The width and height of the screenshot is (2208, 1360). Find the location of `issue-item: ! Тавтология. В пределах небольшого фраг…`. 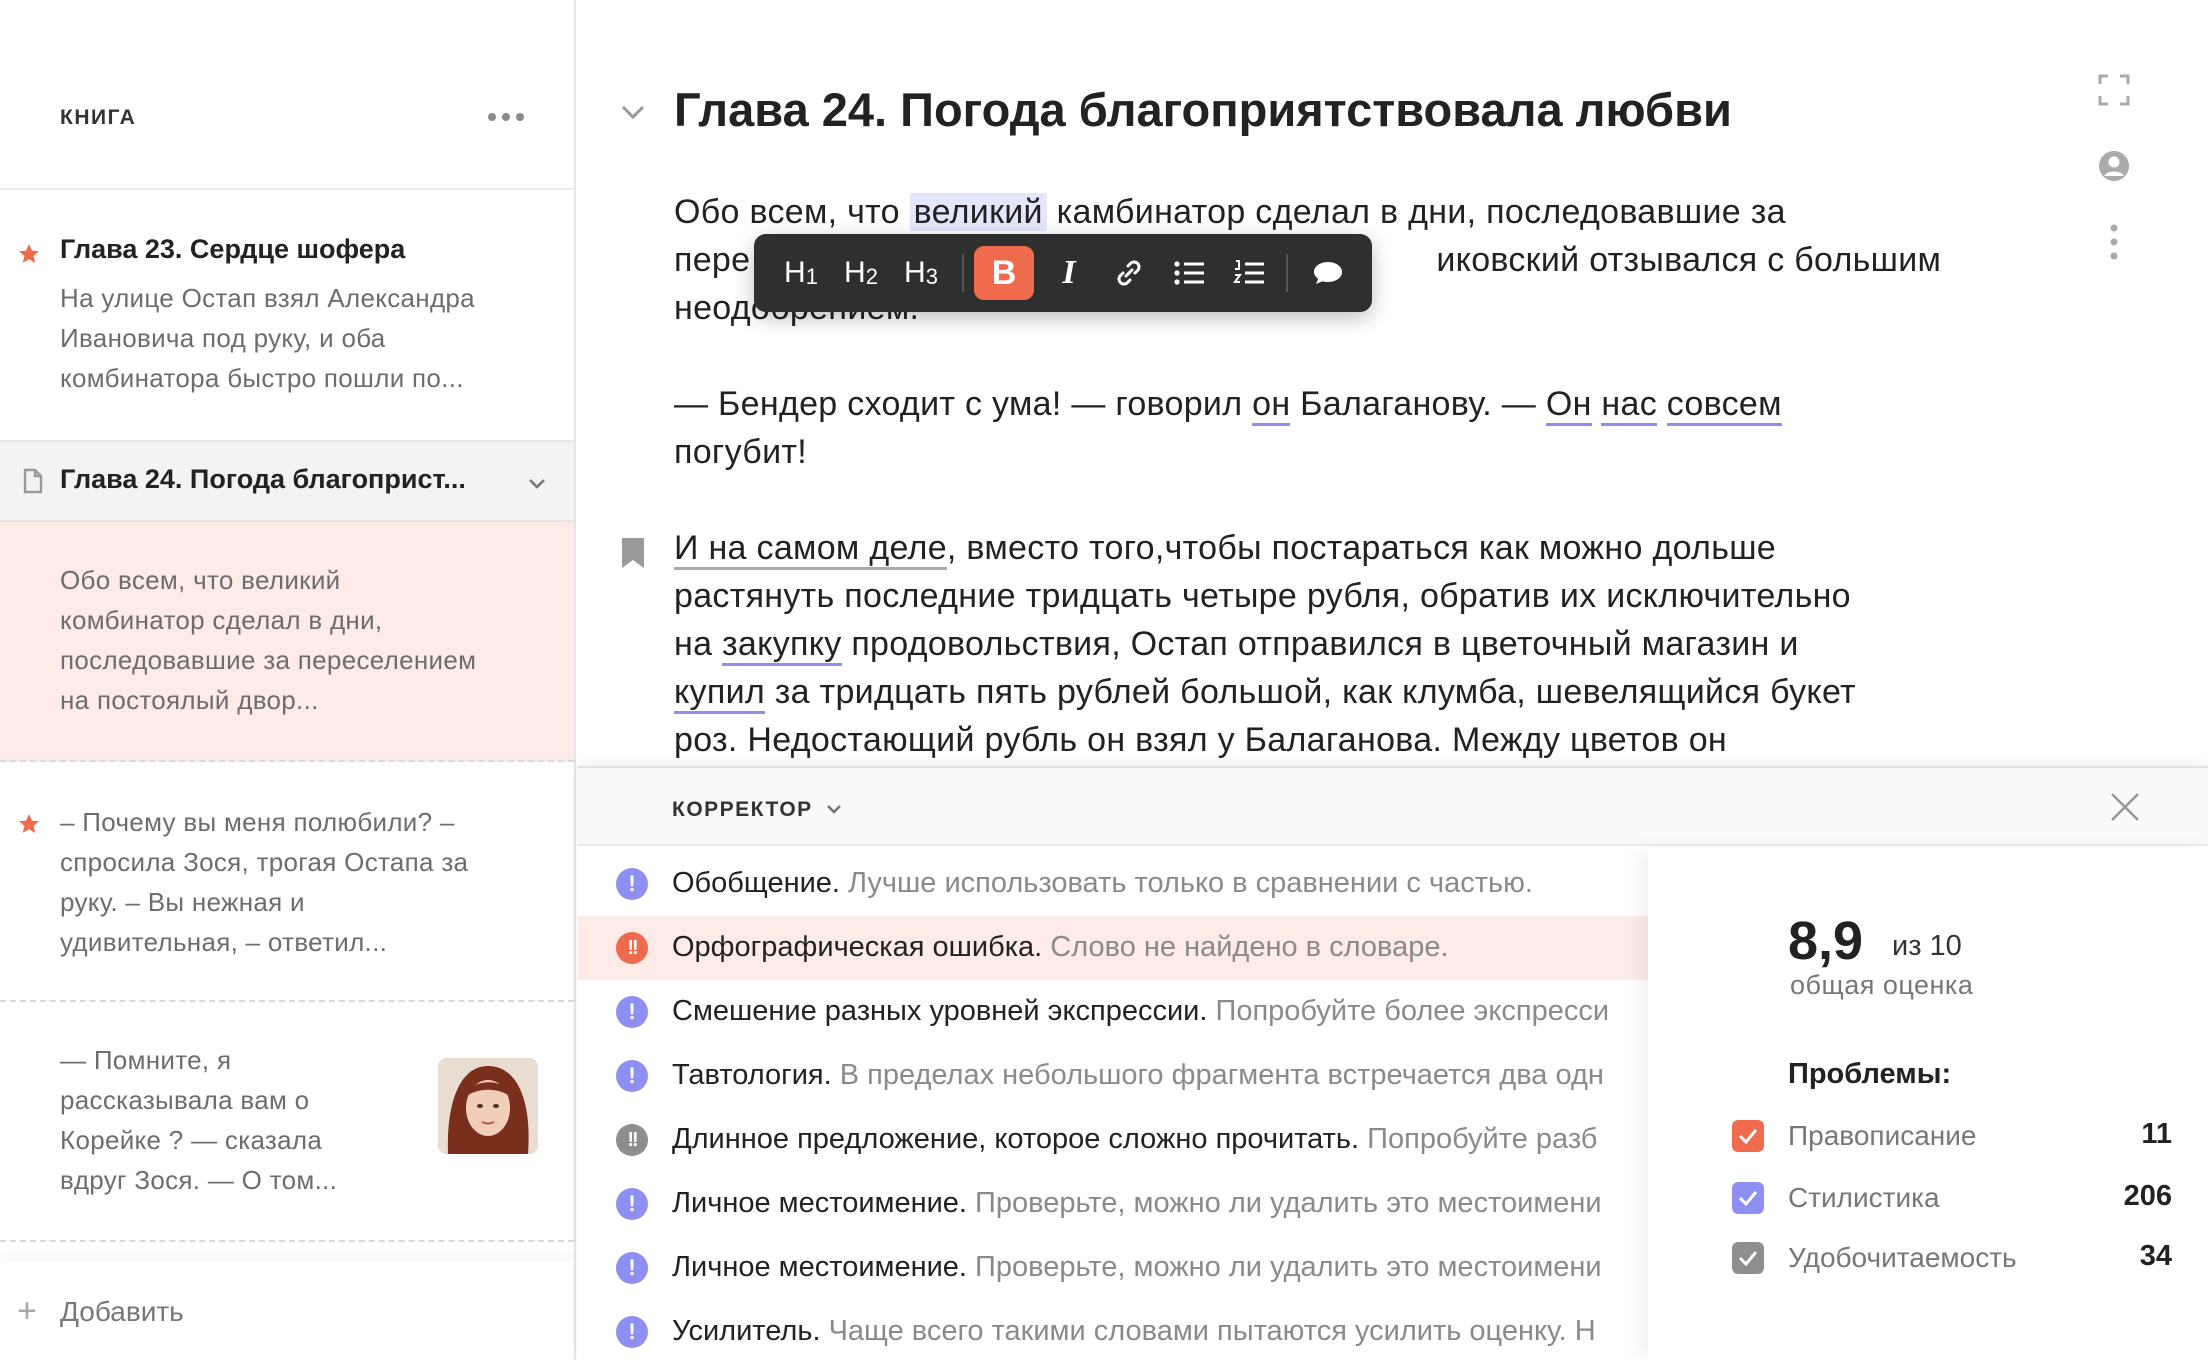

issue-item: ! Тавтология. В пределах небольшого фраг… is located at coordinates (1113, 1076).